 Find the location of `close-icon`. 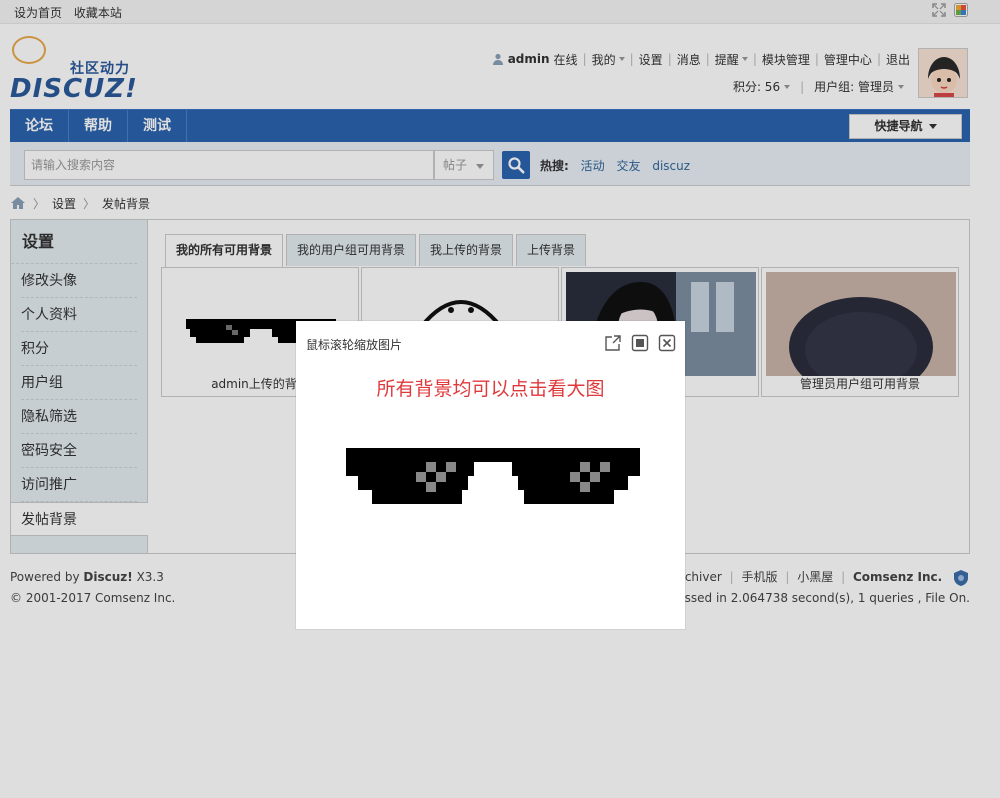

close-icon is located at coordinates (667, 343).